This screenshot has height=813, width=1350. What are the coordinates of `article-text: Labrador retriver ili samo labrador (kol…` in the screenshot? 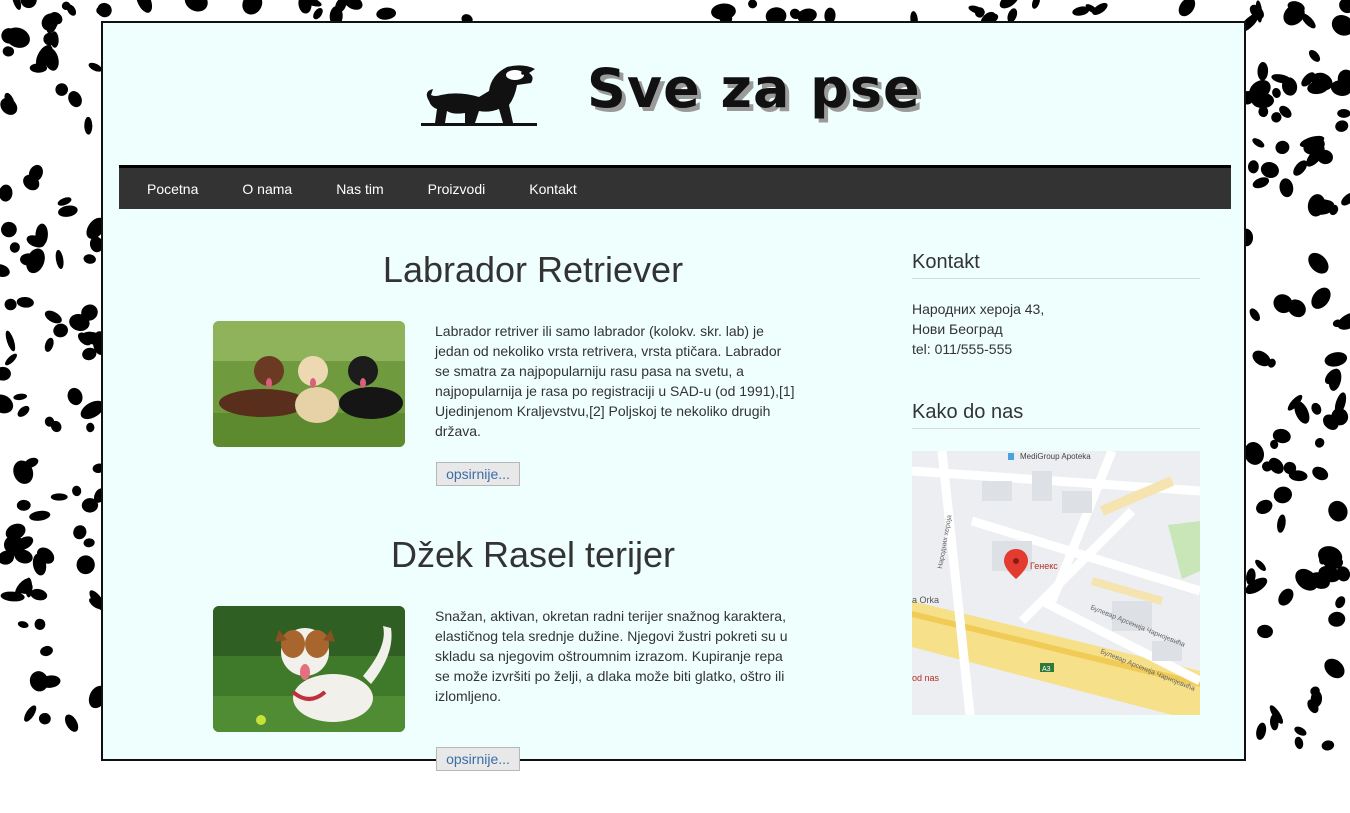 It's located at (615, 381).